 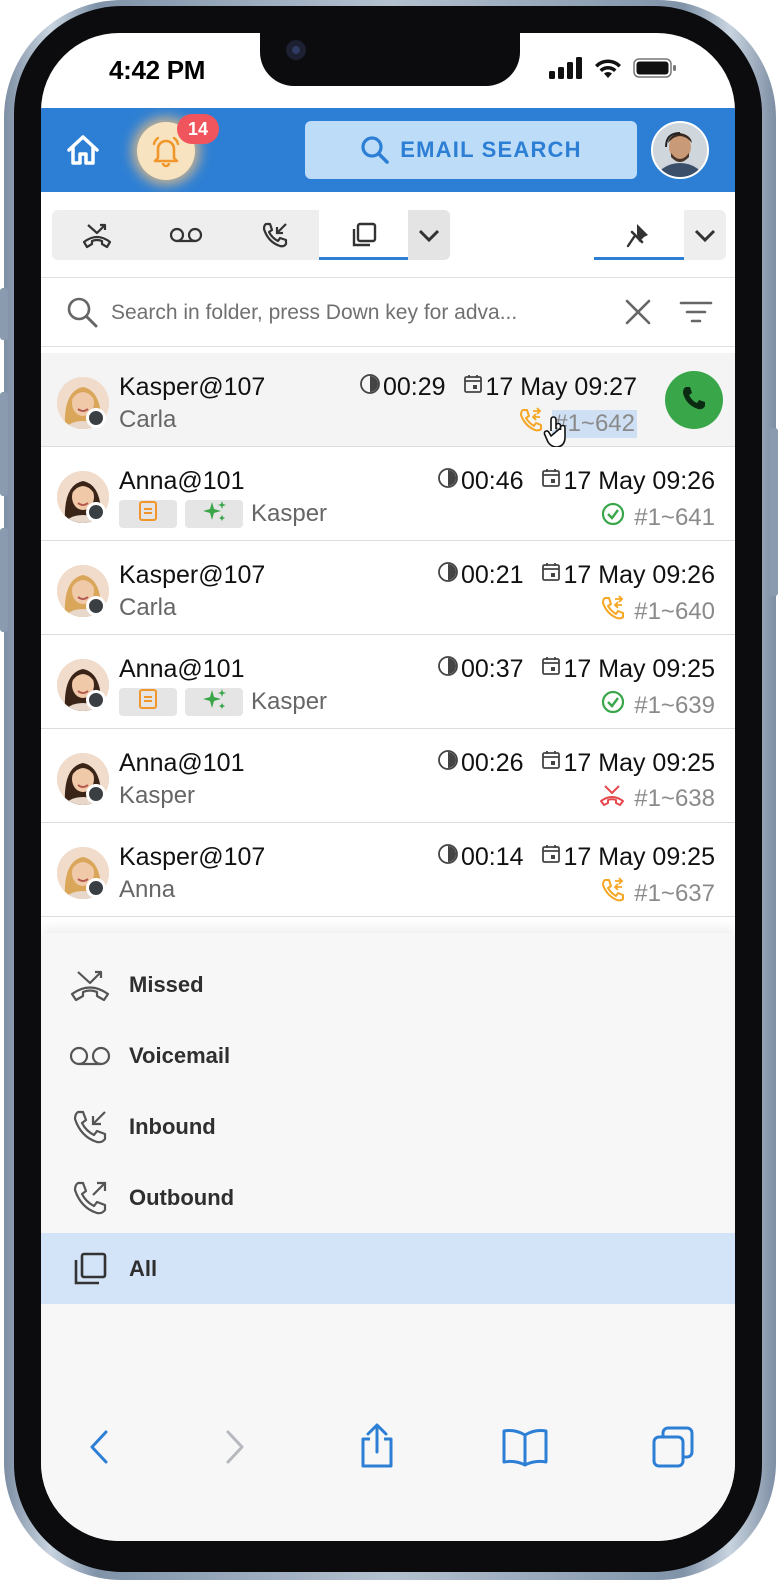 What do you see at coordinates (576, 857) in the screenshot?
I see `call-meta: 00:14 17 May 09:25` at bounding box center [576, 857].